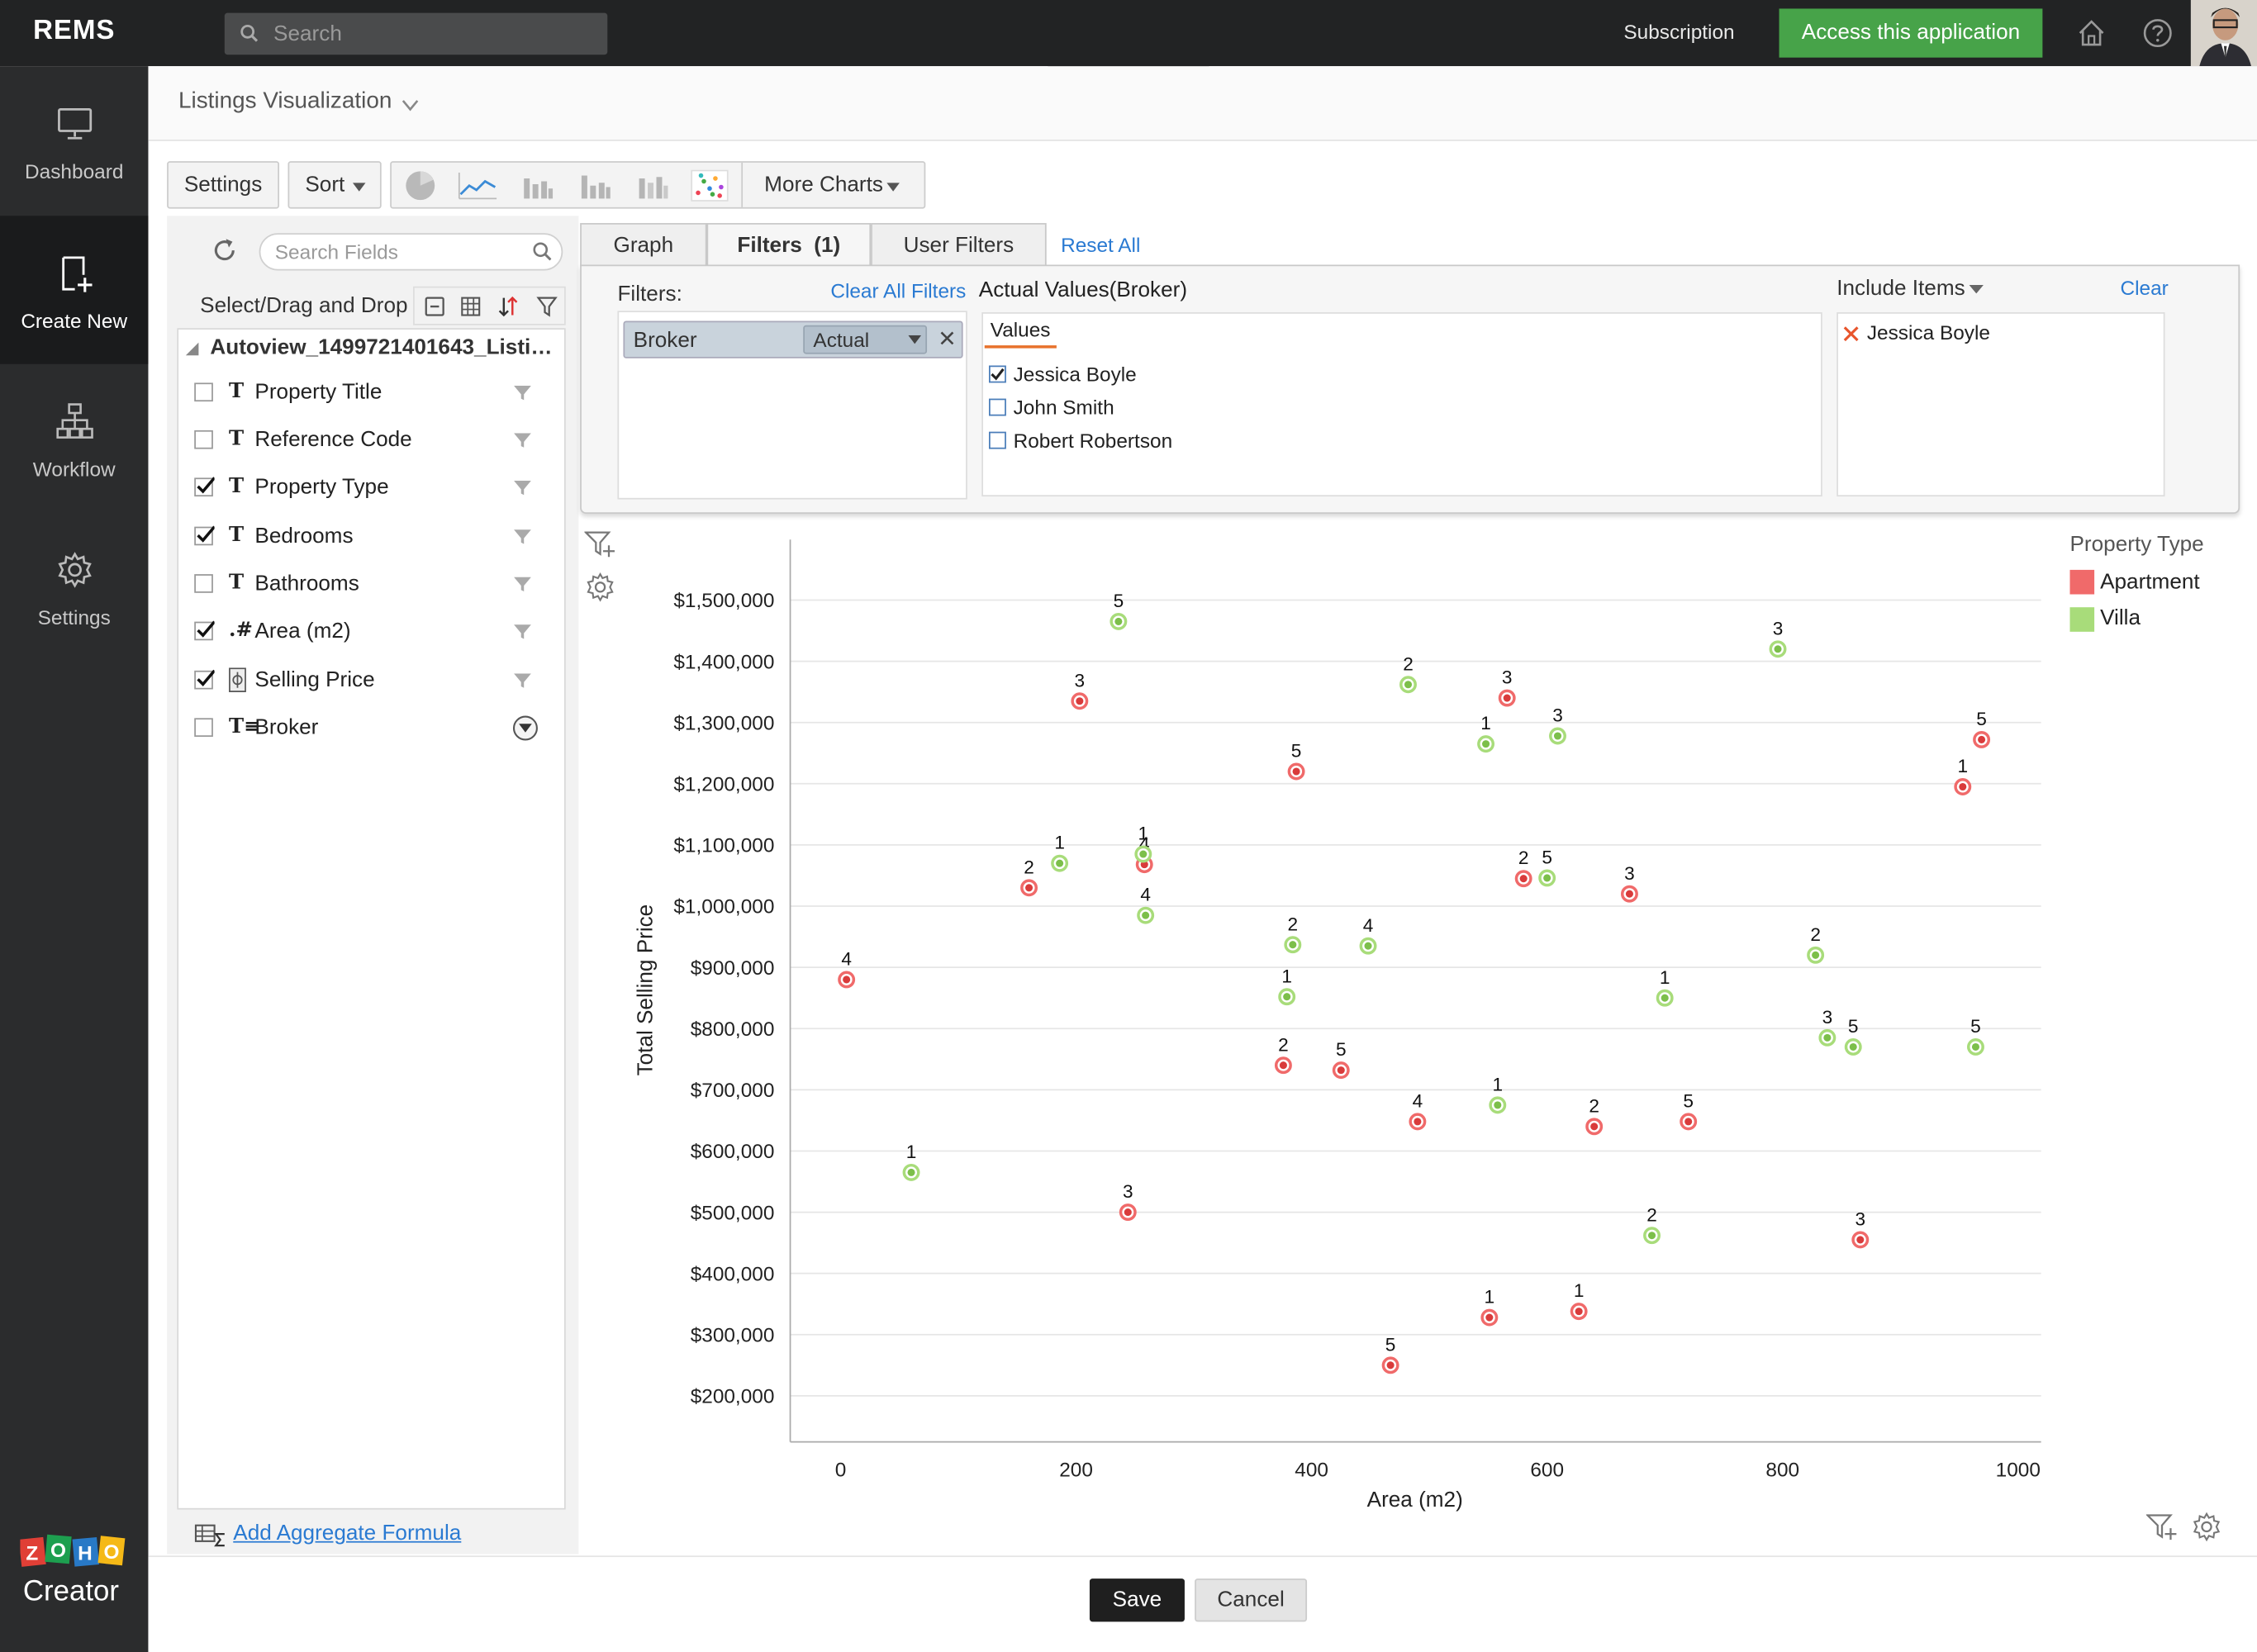 The image size is (2257, 1652). Describe the element at coordinates (333, 440) in the screenshot. I see `field-label: Reference Code` at that location.